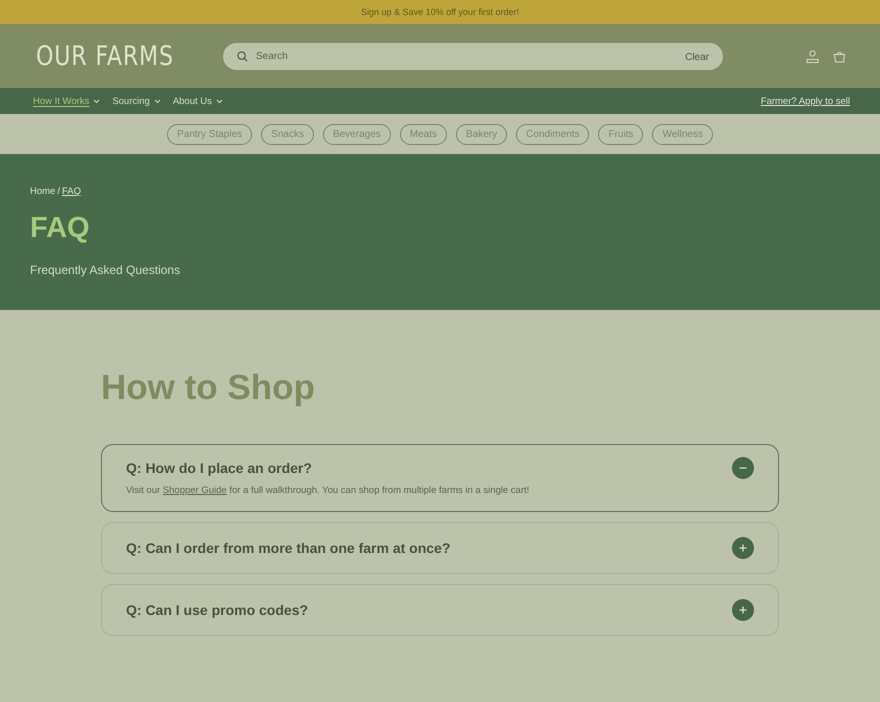  Describe the element at coordinates (287, 134) in the screenshot. I see `category-chip: Snacks` at that location.